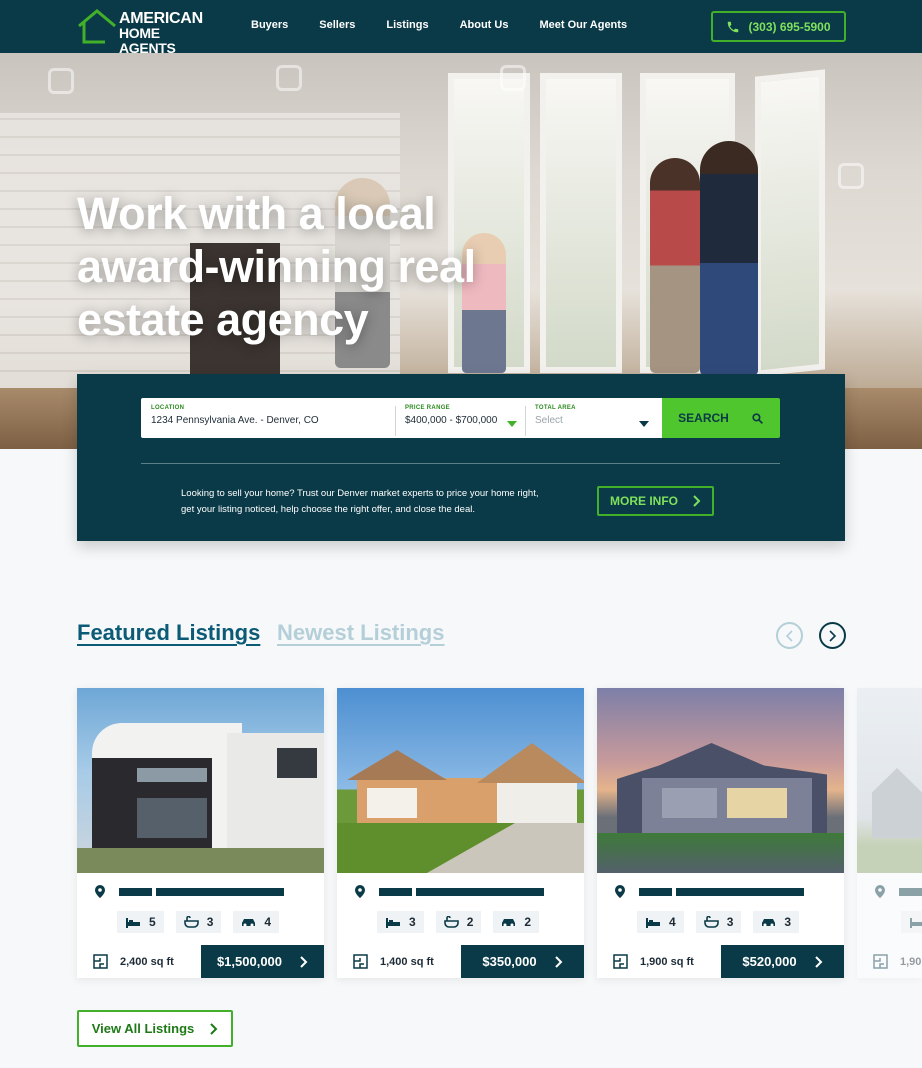 The height and width of the screenshot is (1068, 922). What do you see at coordinates (360, 633) in the screenshot?
I see `tab-newest-listings: Newest Listings` at bounding box center [360, 633].